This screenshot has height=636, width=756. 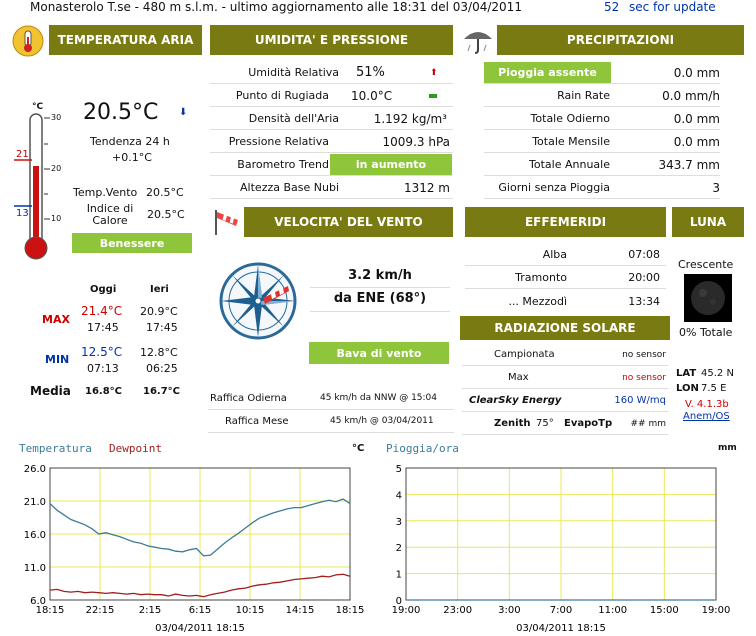 I want to click on scale-unit: °C, so click(x=38, y=107).